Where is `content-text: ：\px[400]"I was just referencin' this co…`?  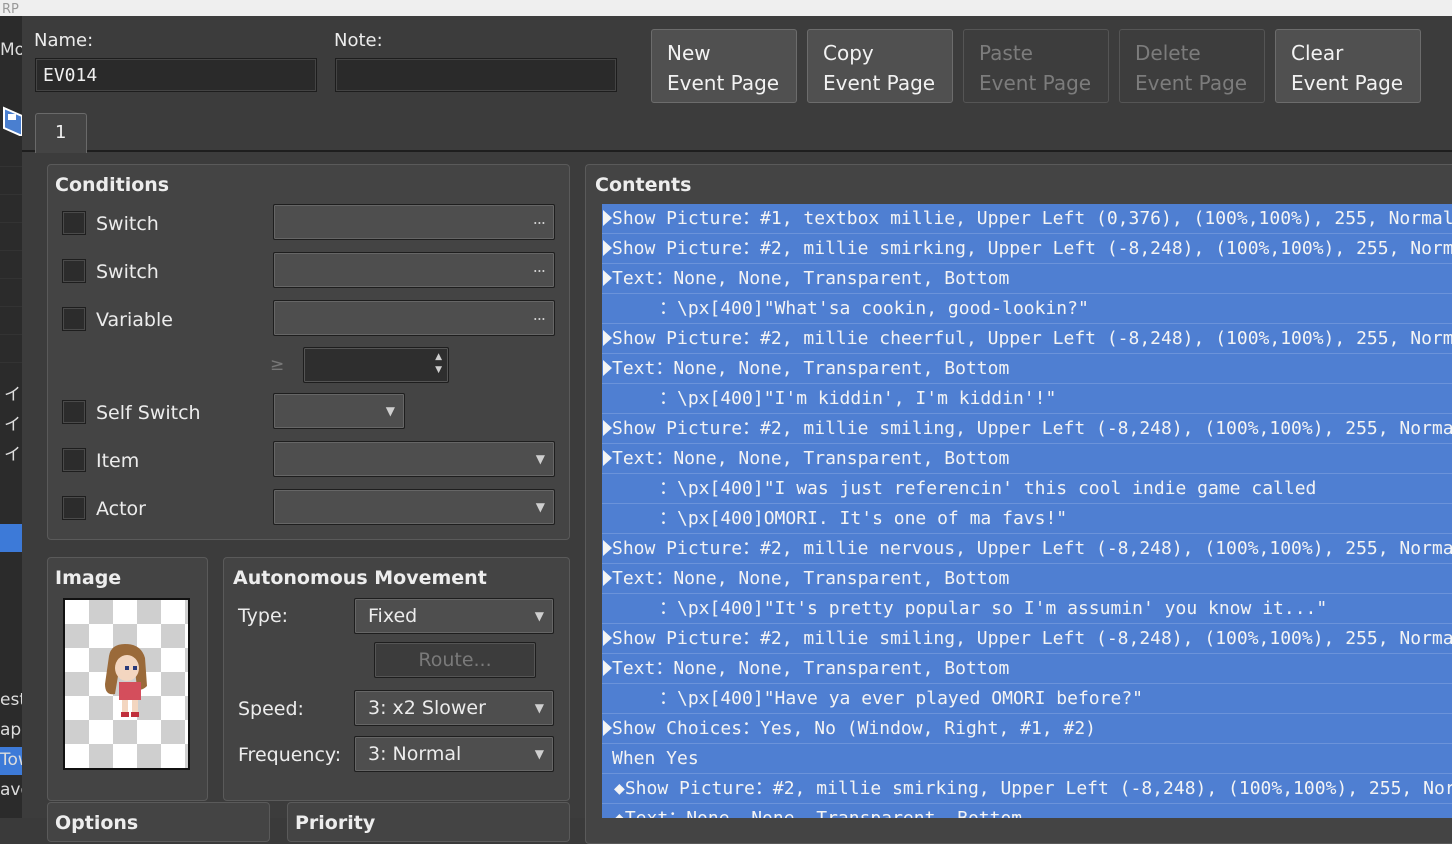
content-text: ：\px[400]"I was just referencin' this co… is located at coordinates (988, 488).